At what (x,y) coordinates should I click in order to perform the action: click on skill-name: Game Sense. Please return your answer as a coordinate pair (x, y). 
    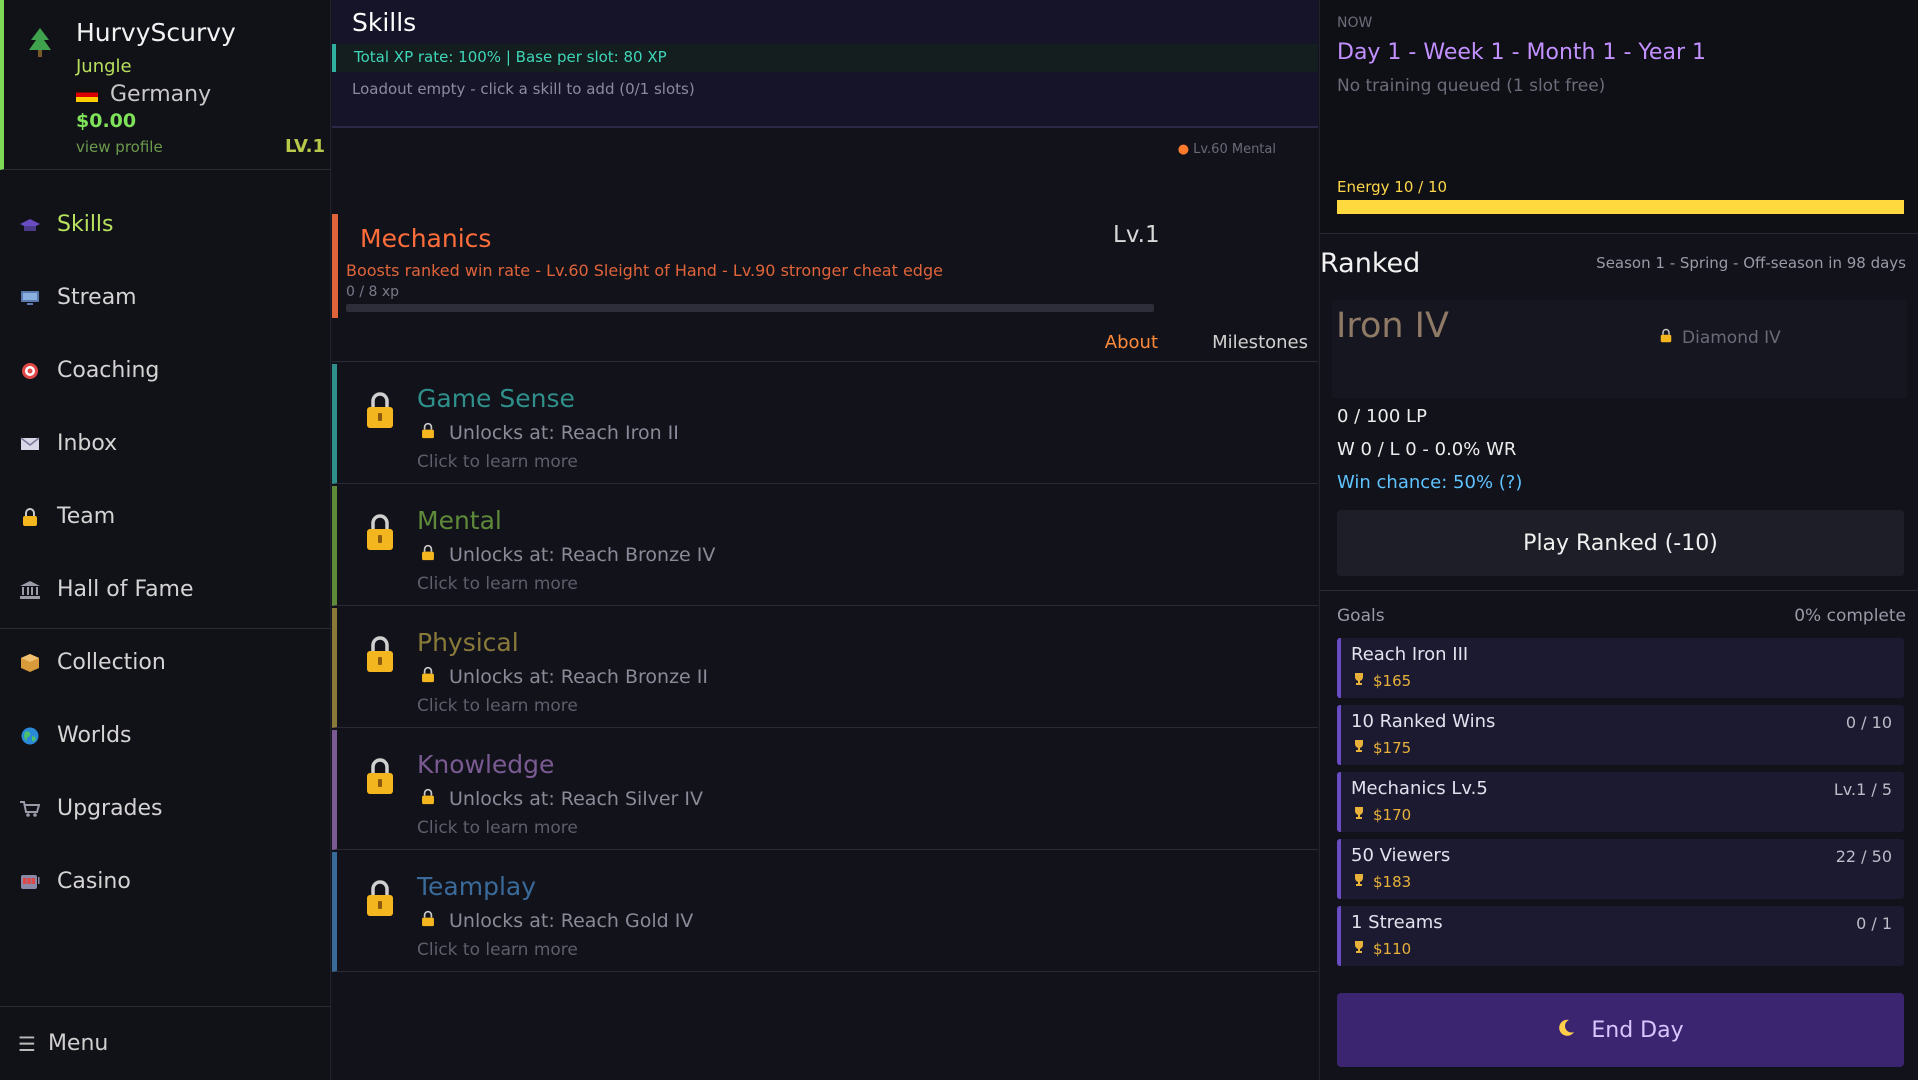
    Looking at the image, I should click on (496, 398).